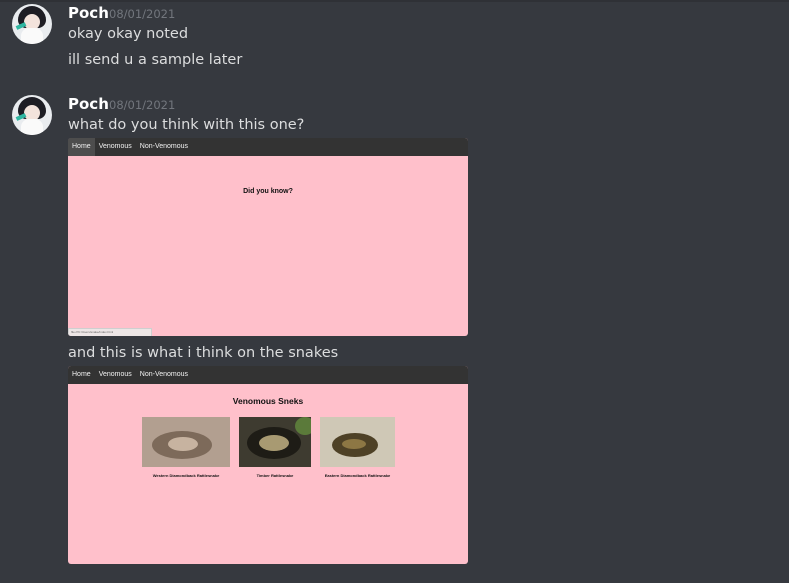  Describe the element at coordinates (268, 401) in the screenshot. I see `site-heading: Venomous Sneks` at that location.